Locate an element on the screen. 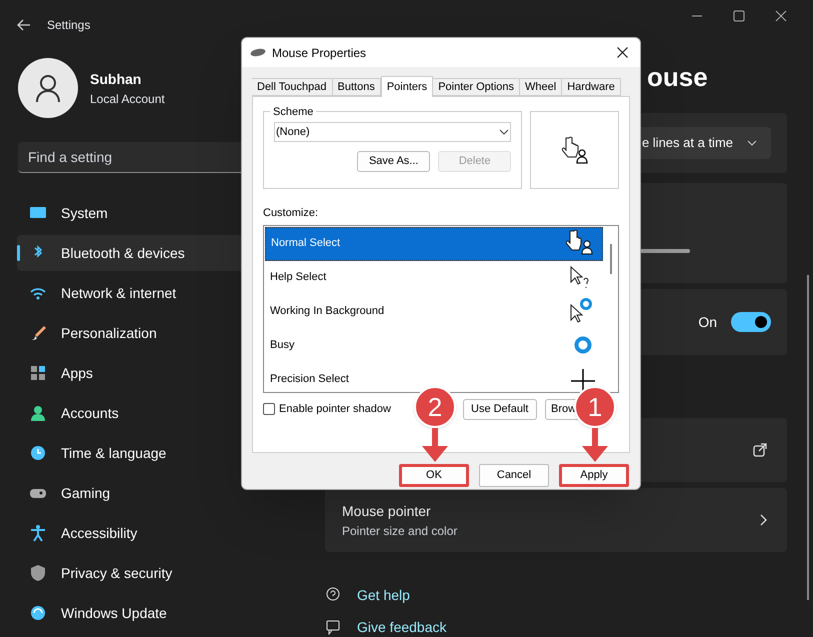 The image size is (813, 637). accessibility-icon is located at coordinates (38, 533).